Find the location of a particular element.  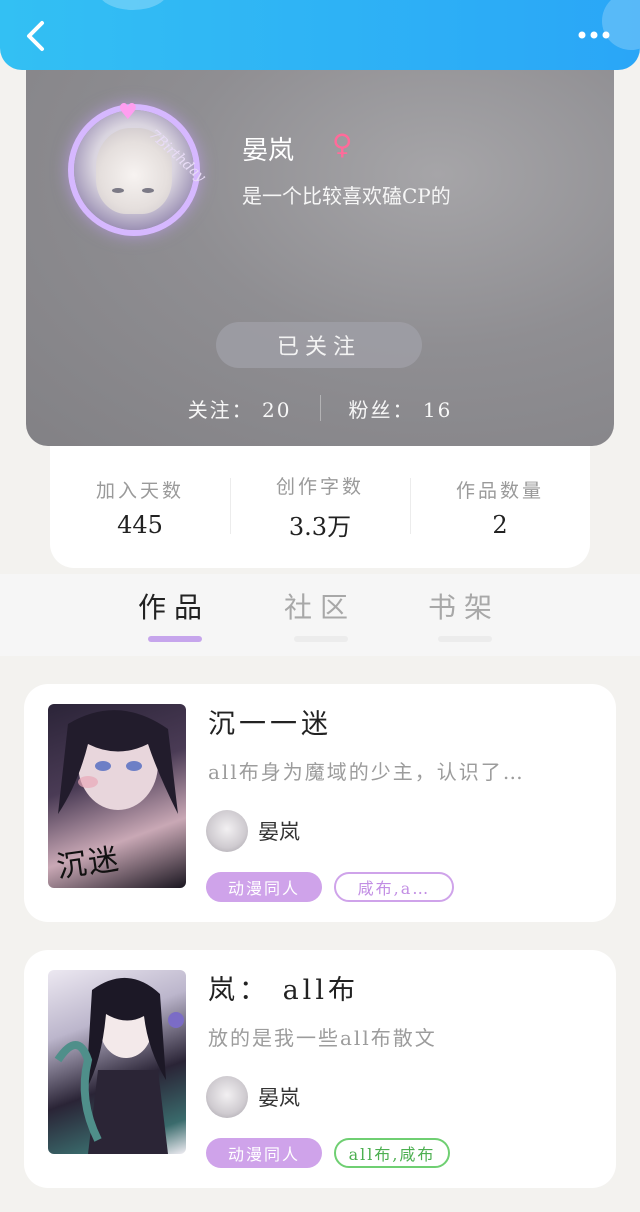

avatar: ♥ 7Birthday is located at coordinates (141, 165).